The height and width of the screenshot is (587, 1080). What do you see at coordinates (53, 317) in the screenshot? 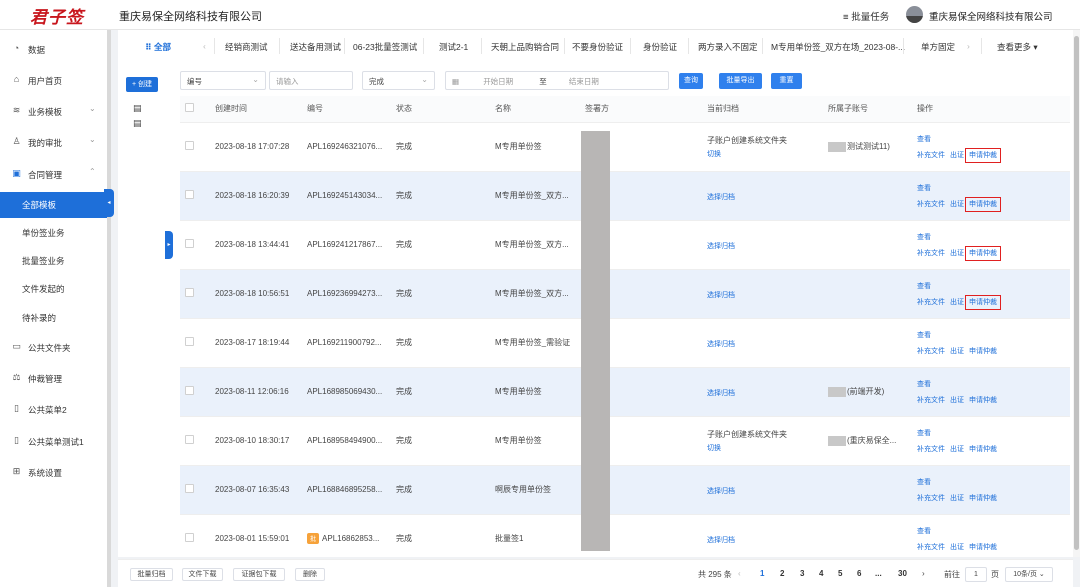
I see `sidebar-item-pending: 待补录的` at bounding box center [53, 317].